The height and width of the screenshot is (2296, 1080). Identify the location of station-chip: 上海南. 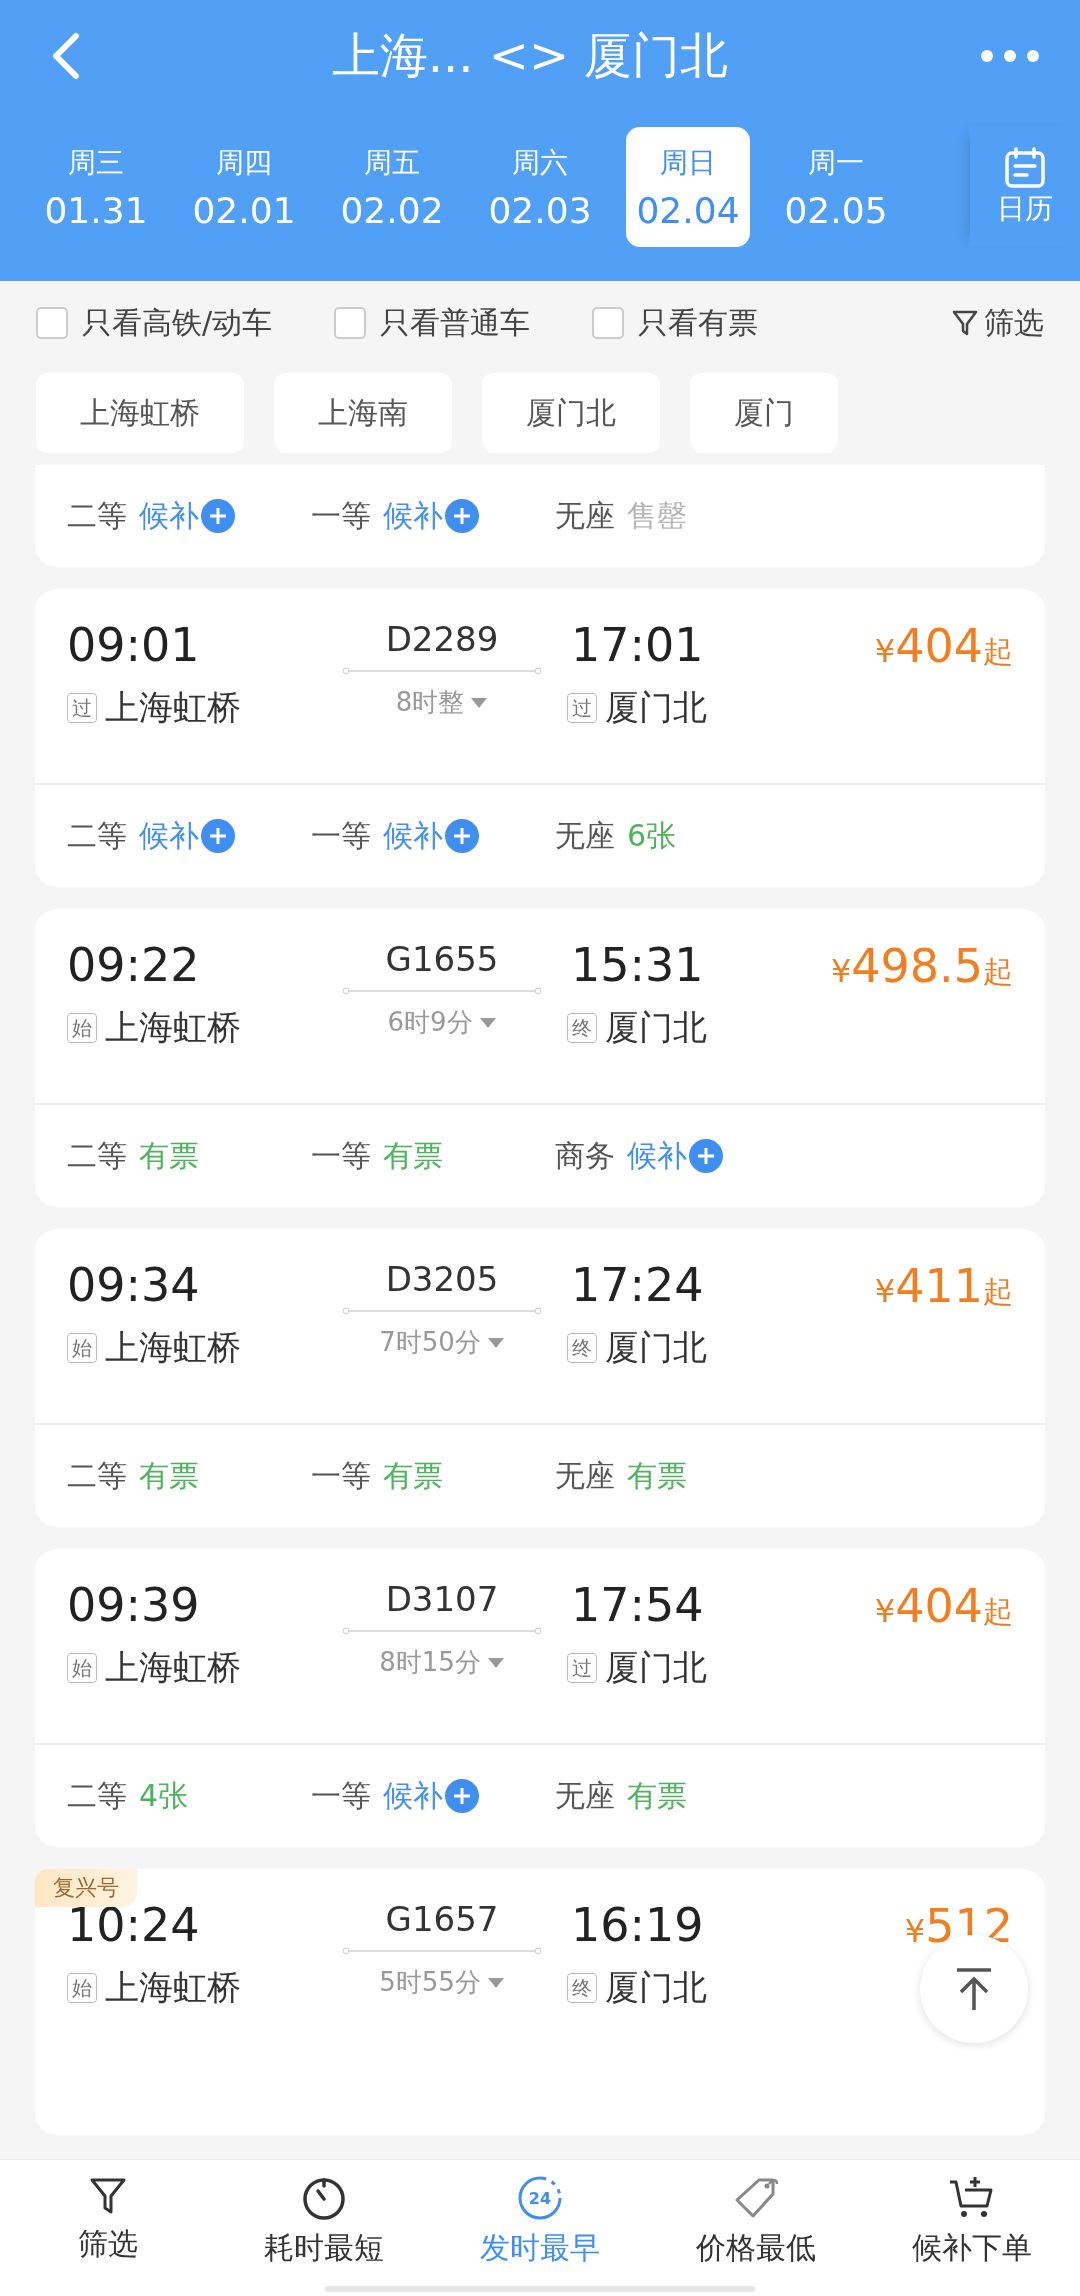
(363, 413).